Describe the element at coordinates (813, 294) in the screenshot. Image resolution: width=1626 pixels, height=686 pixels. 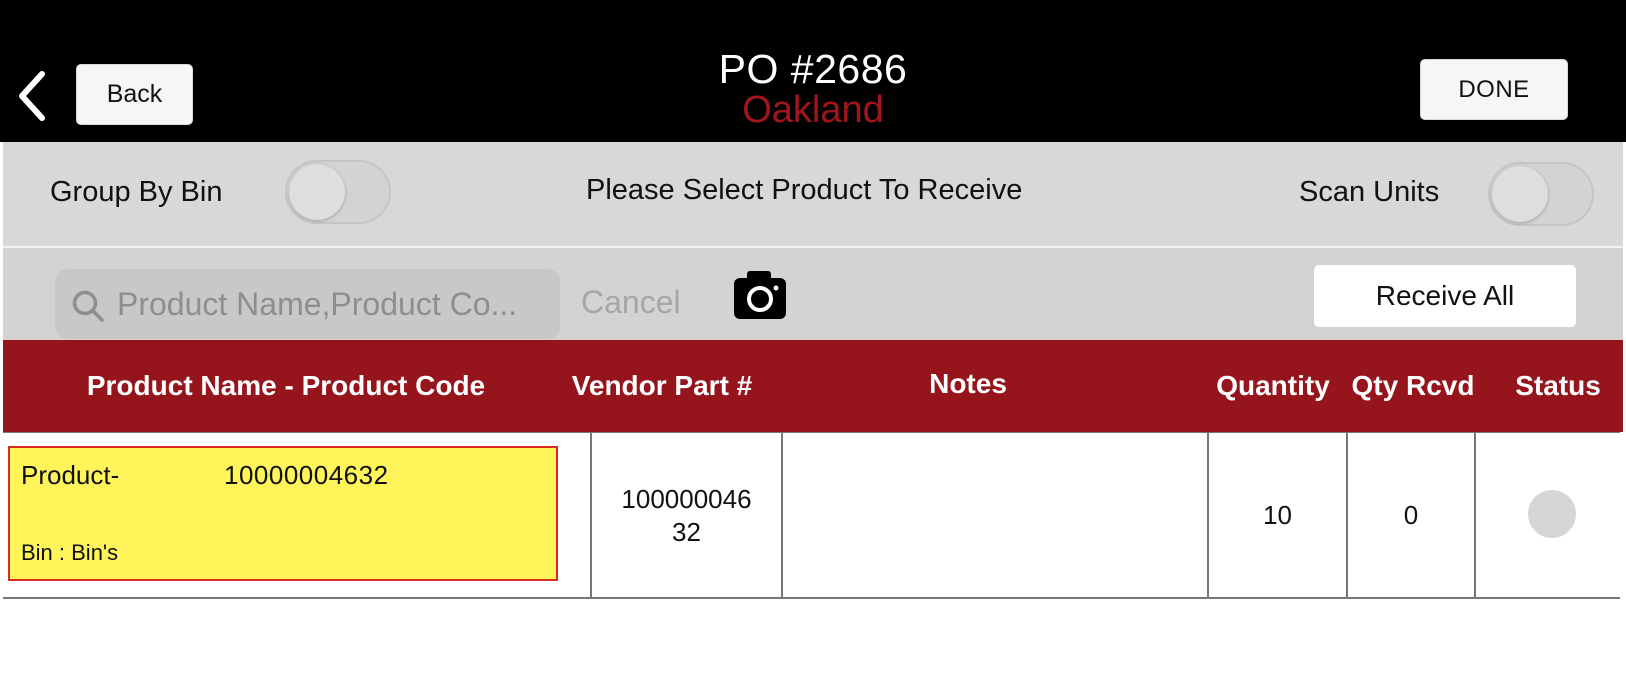
I see `search-bar: Cancel Receive All` at that location.